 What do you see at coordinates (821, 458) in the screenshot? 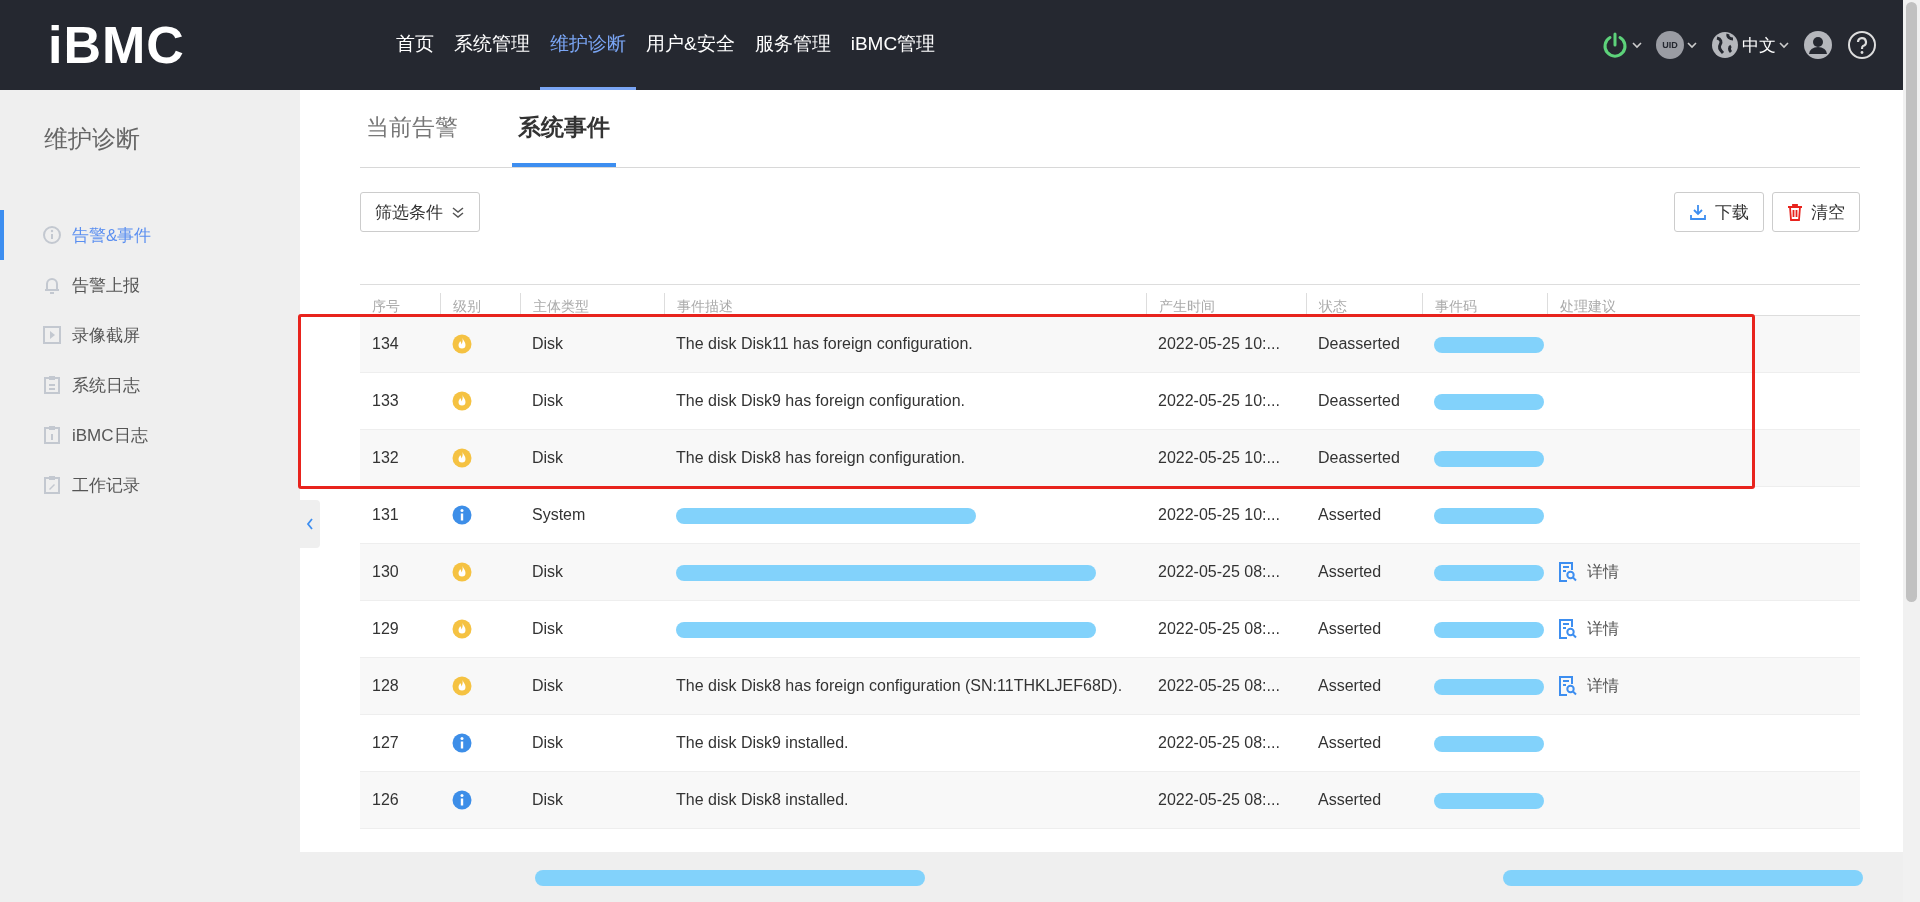
I see `table-cell-text: The disk Disk8 has foreign configuration.` at bounding box center [821, 458].